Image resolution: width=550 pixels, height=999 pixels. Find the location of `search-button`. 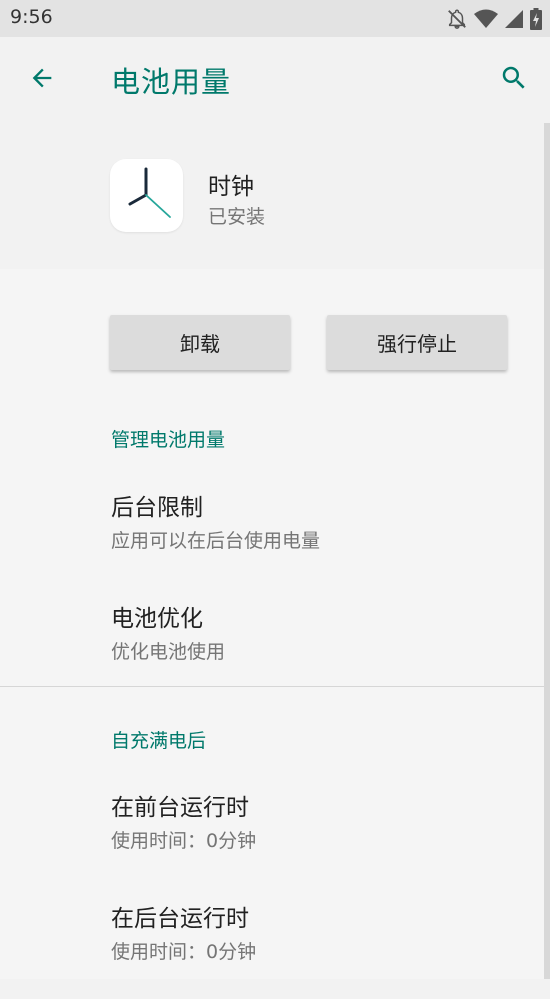

search-button is located at coordinates (514, 80).